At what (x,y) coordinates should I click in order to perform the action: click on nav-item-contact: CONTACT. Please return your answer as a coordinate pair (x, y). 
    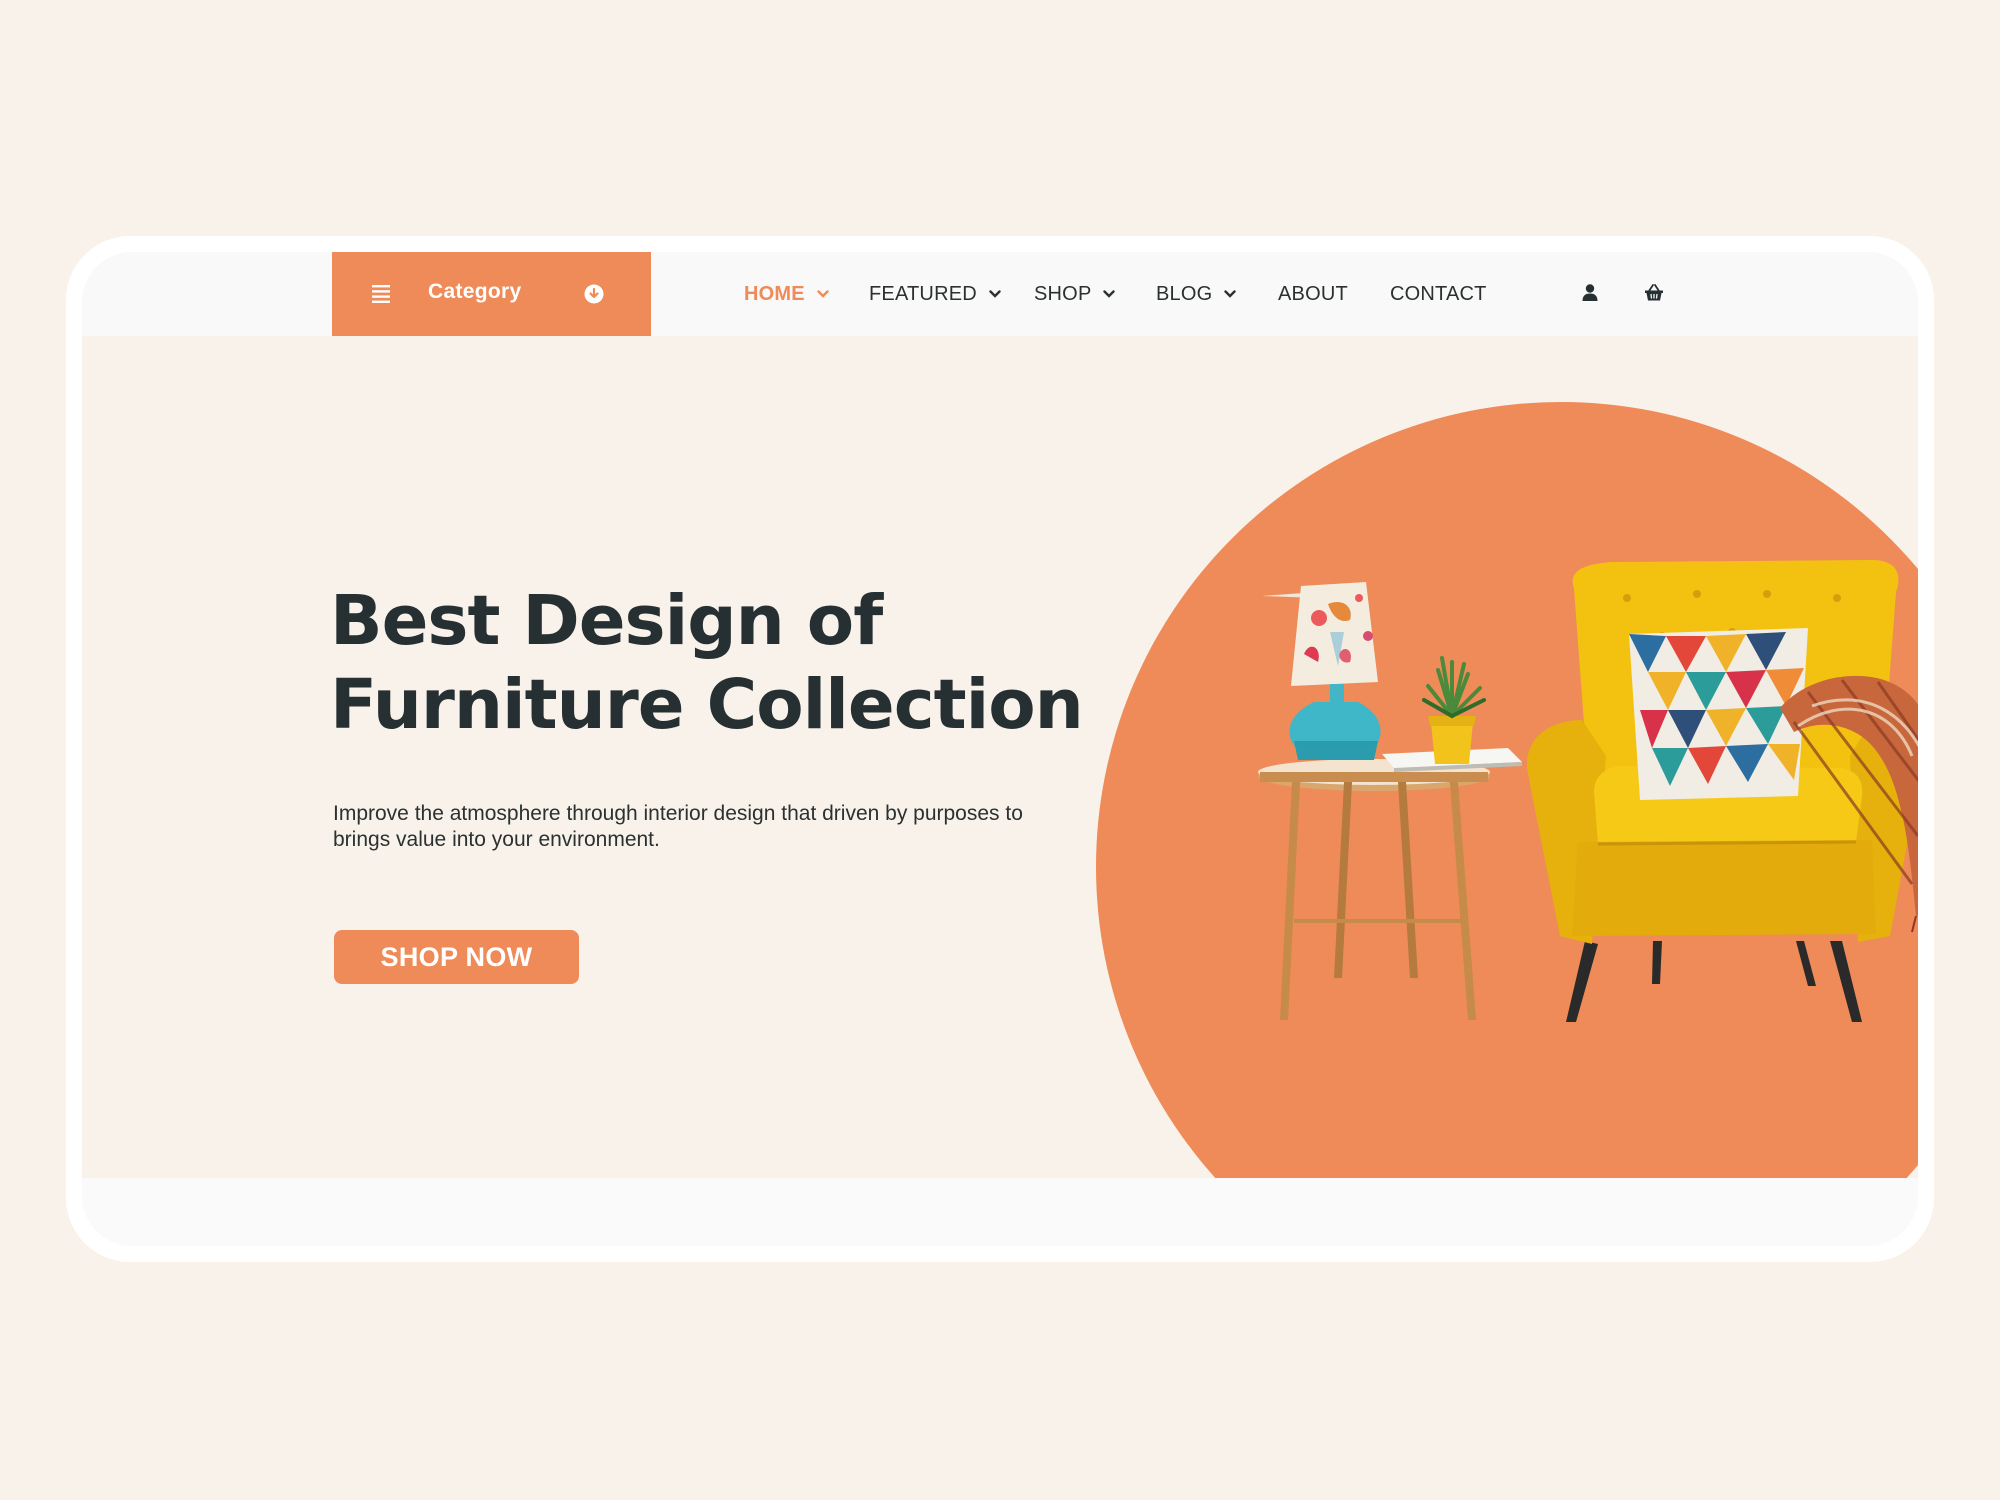
    Looking at the image, I should click on (1438, 294).